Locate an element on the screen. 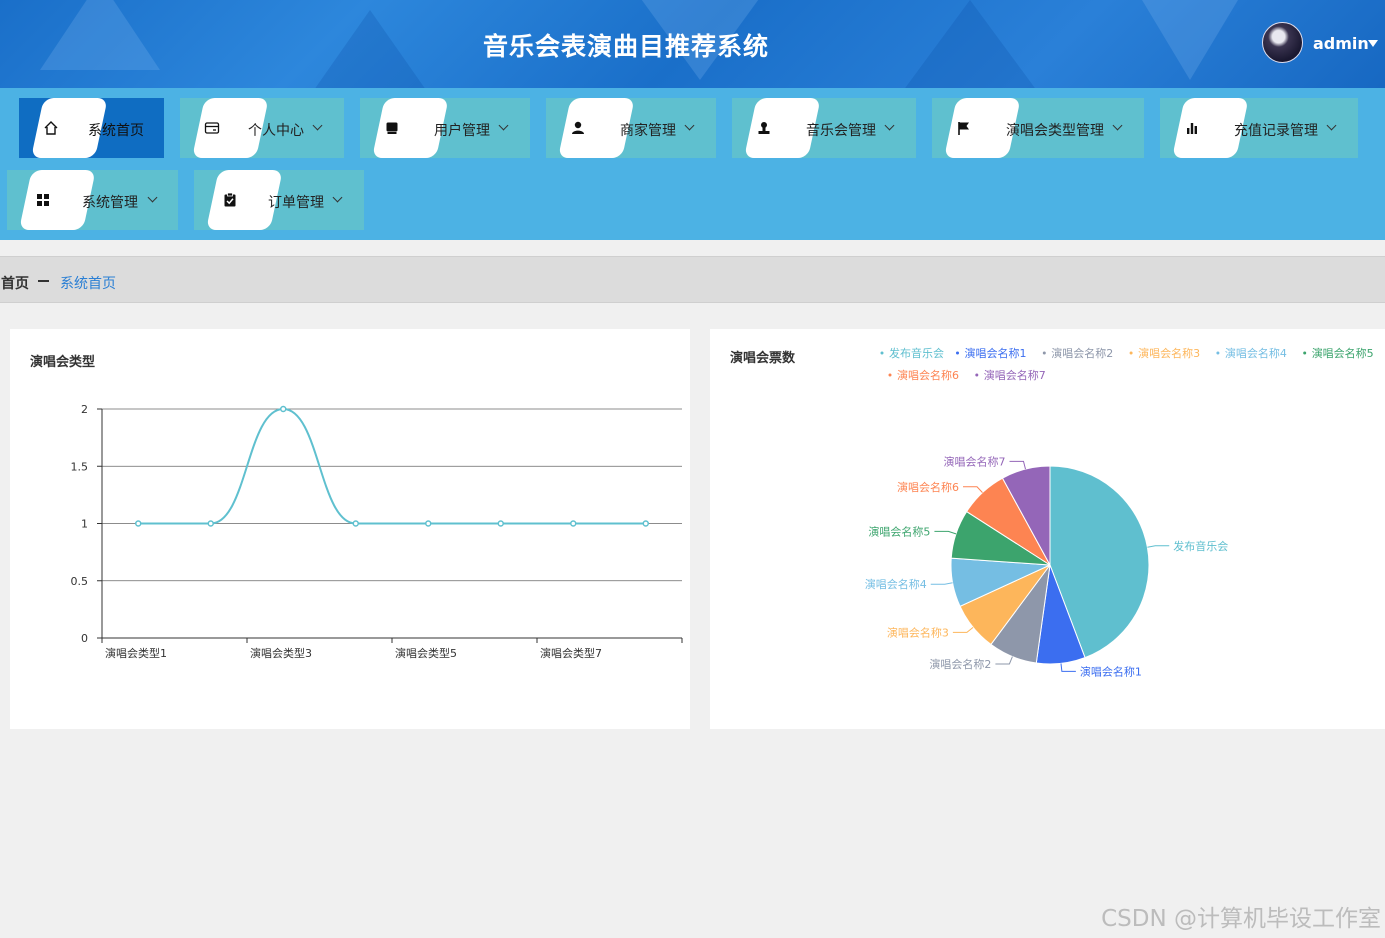  home-icon is located at coordinates (51, 128).